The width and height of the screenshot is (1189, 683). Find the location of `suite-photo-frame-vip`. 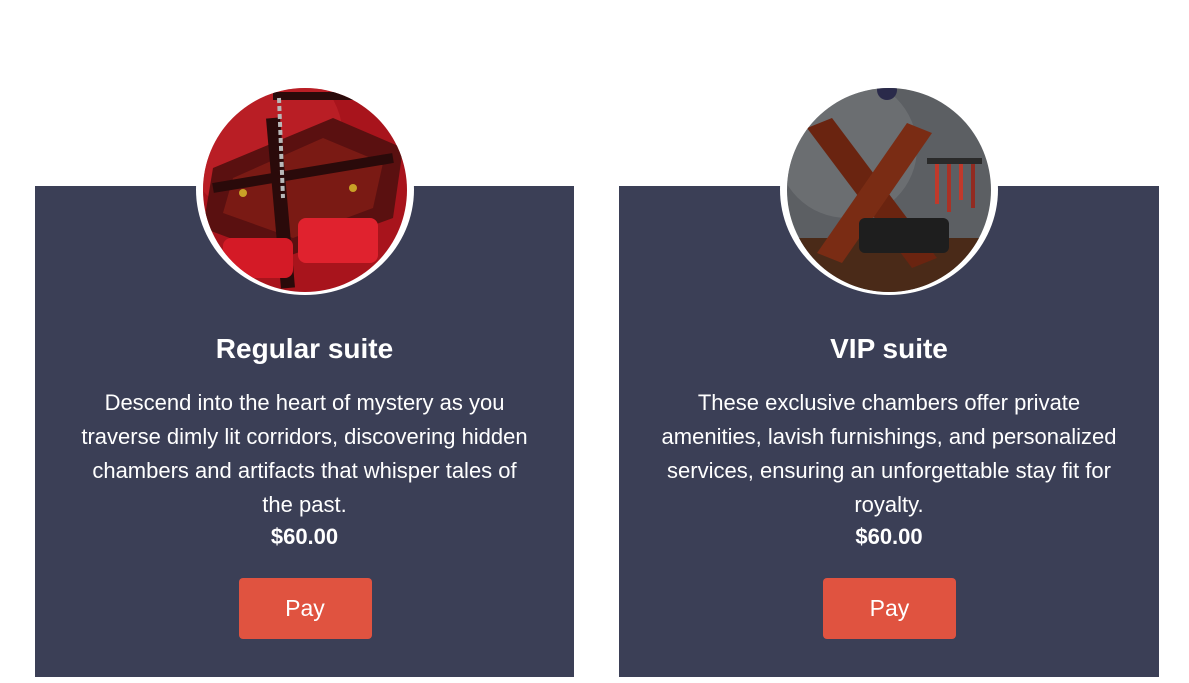

suite-photo-frame-vip is located at coordinates (889, 189).